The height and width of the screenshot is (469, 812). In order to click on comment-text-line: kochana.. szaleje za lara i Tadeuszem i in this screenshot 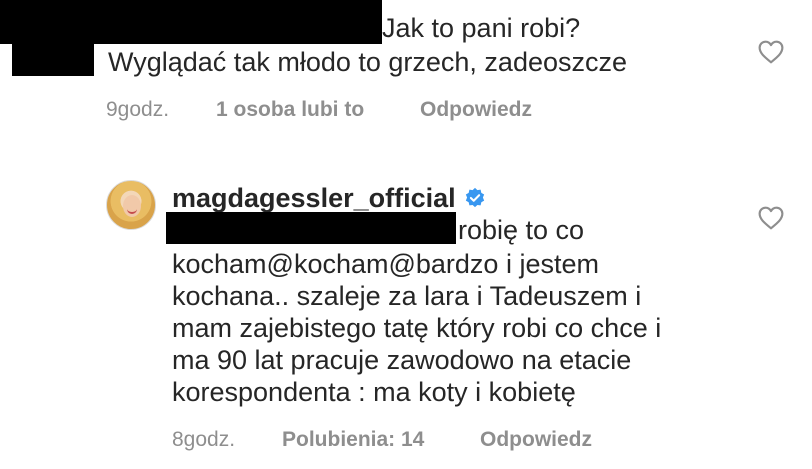, I will do `click(407, 296)`.